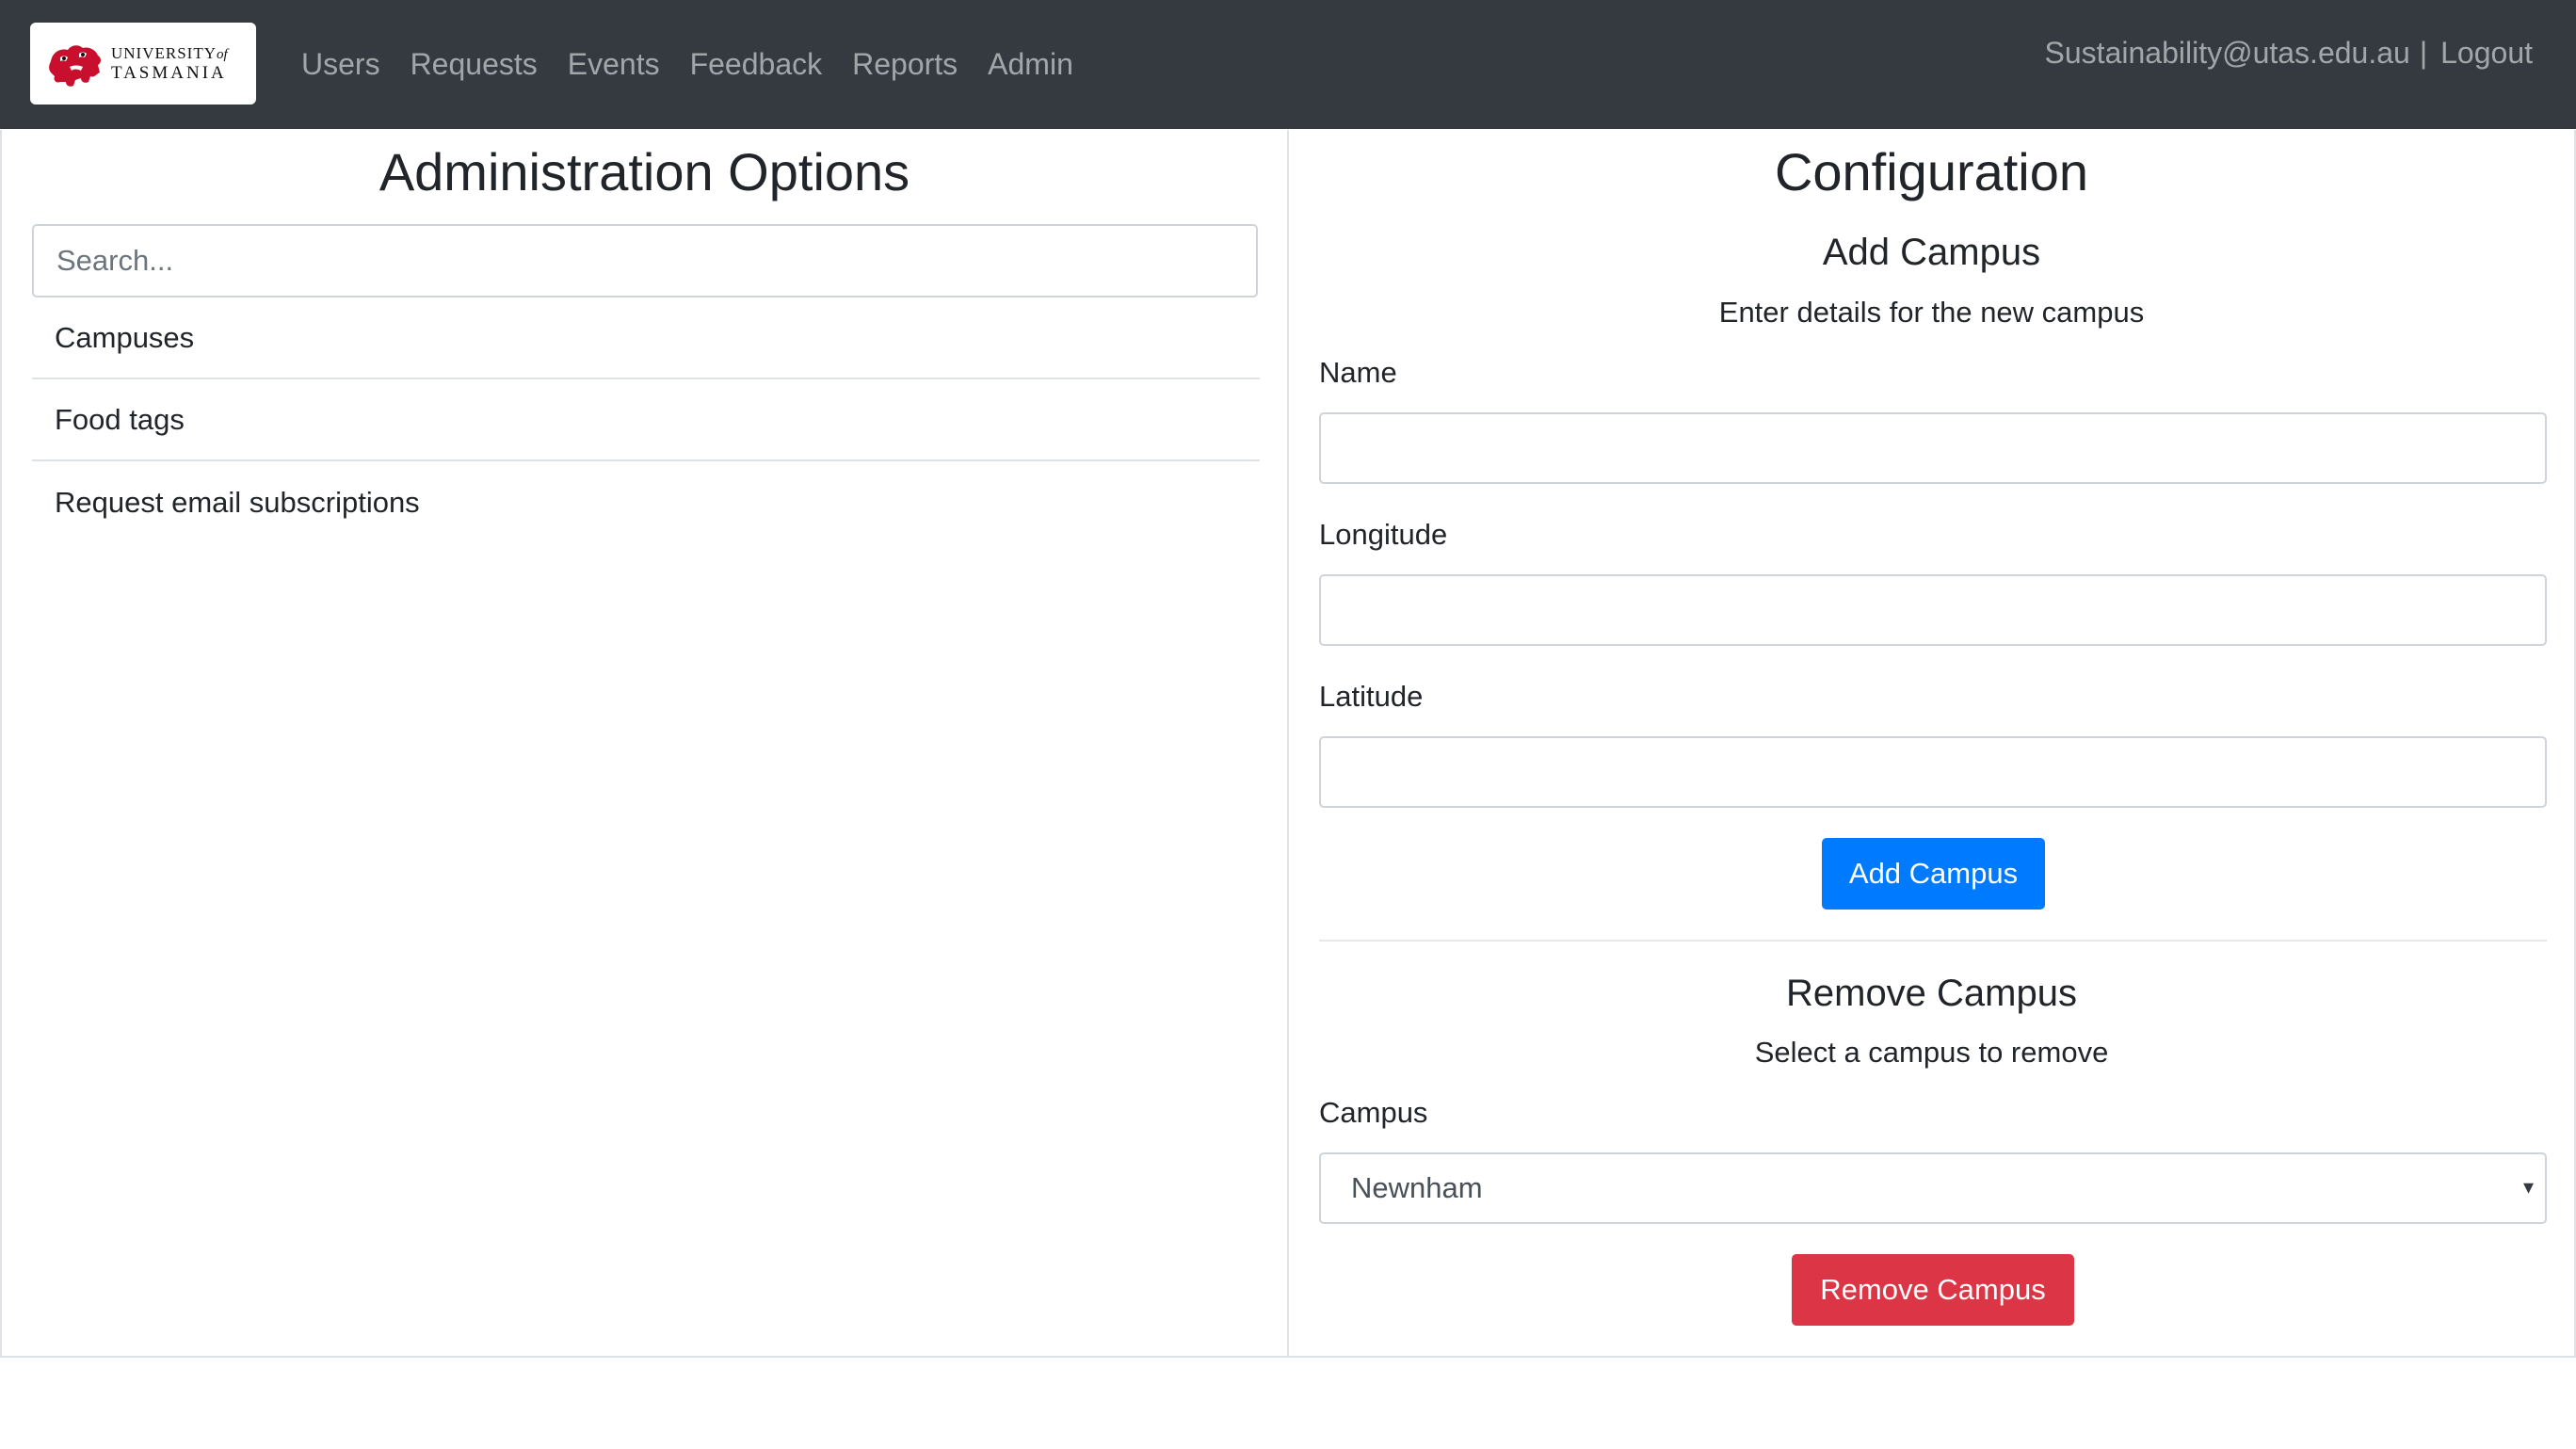 This screenshot has height=1449, width=2576. I want to click on user-area: Sustainability@utas.edu.au | Logout, so click(2289, 53).